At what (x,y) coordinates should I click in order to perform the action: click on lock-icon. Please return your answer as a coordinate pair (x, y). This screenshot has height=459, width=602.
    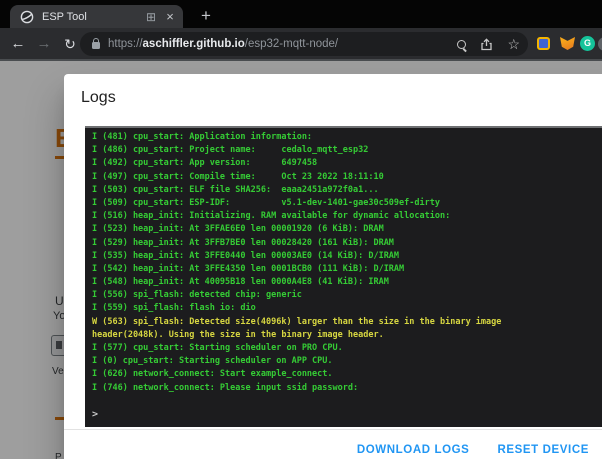
    Looking at the image, I should click on (96, 43).